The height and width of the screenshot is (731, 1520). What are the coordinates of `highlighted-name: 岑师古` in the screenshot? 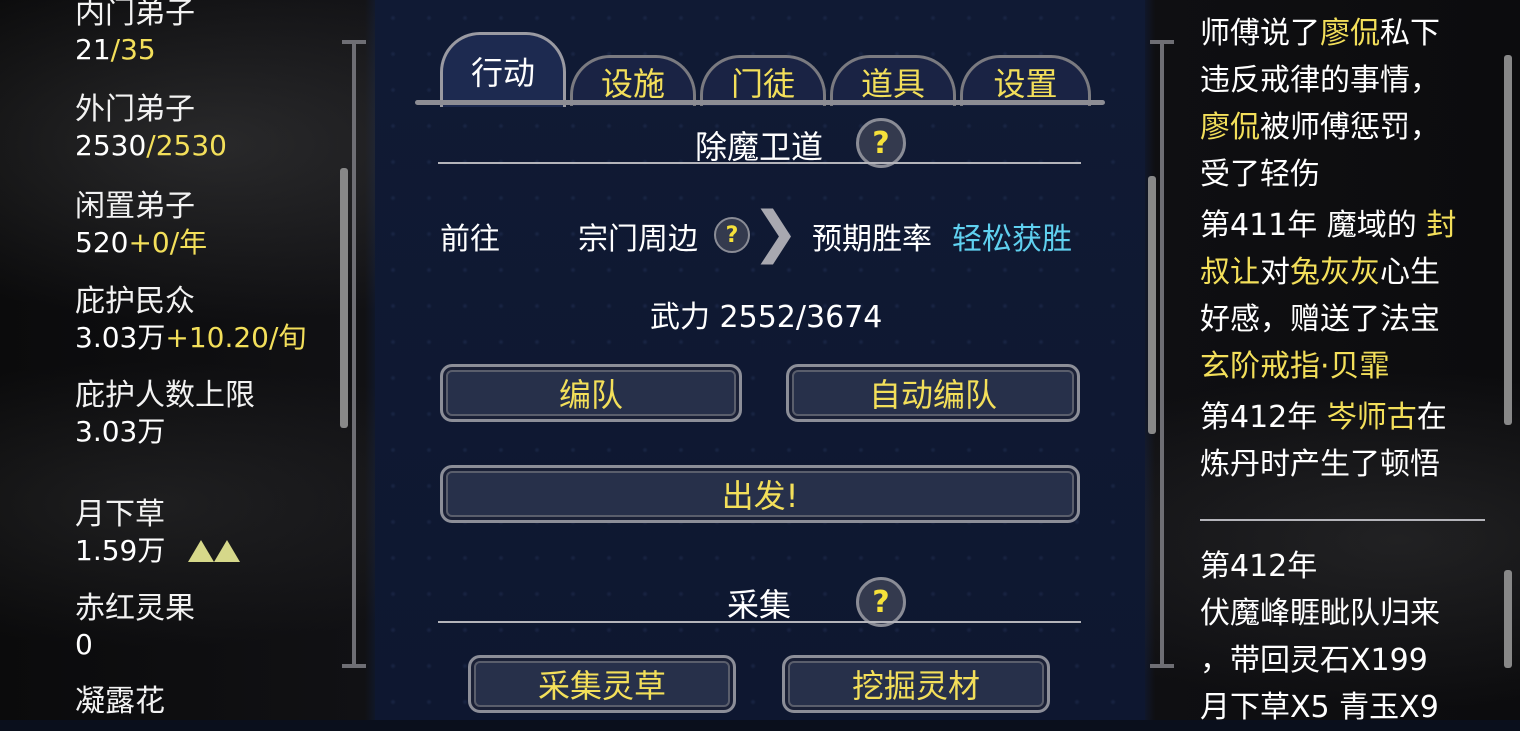 It's located at (1371, 417).